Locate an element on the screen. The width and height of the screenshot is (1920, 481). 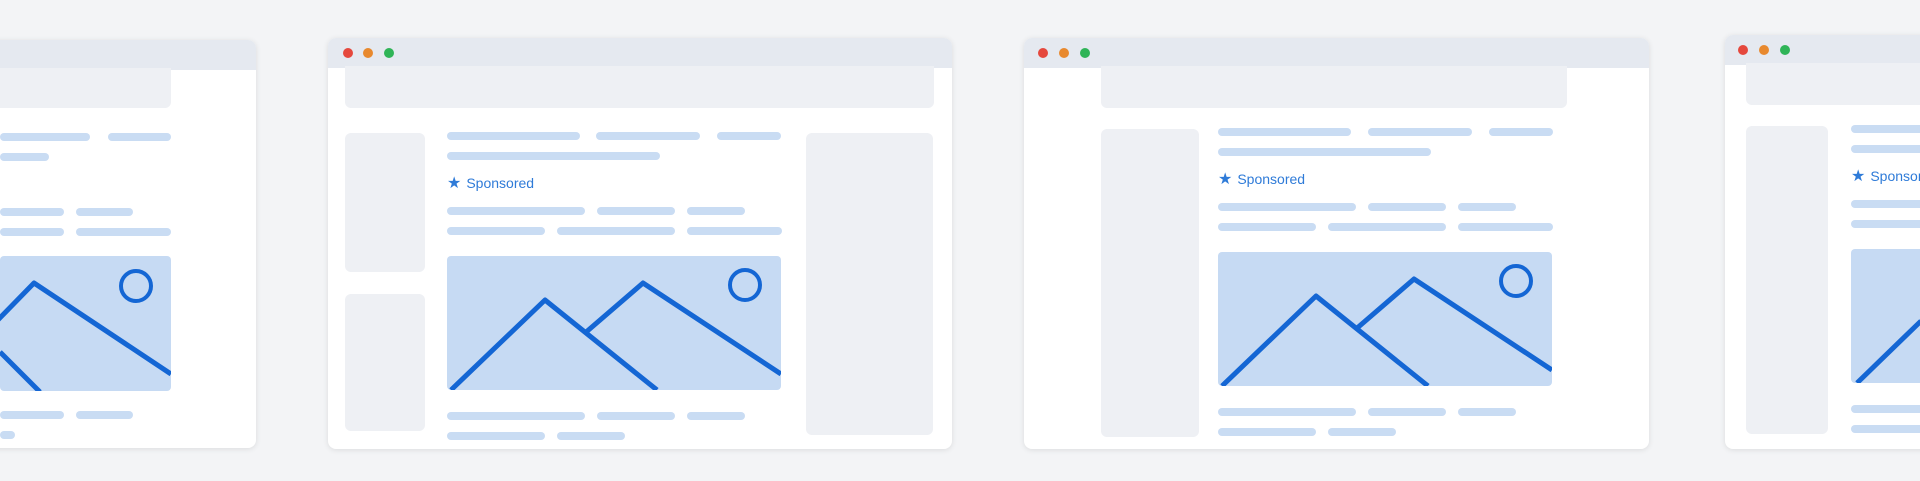
browser-window-4: ★Sponsored is located at coordinates (1822, 242).